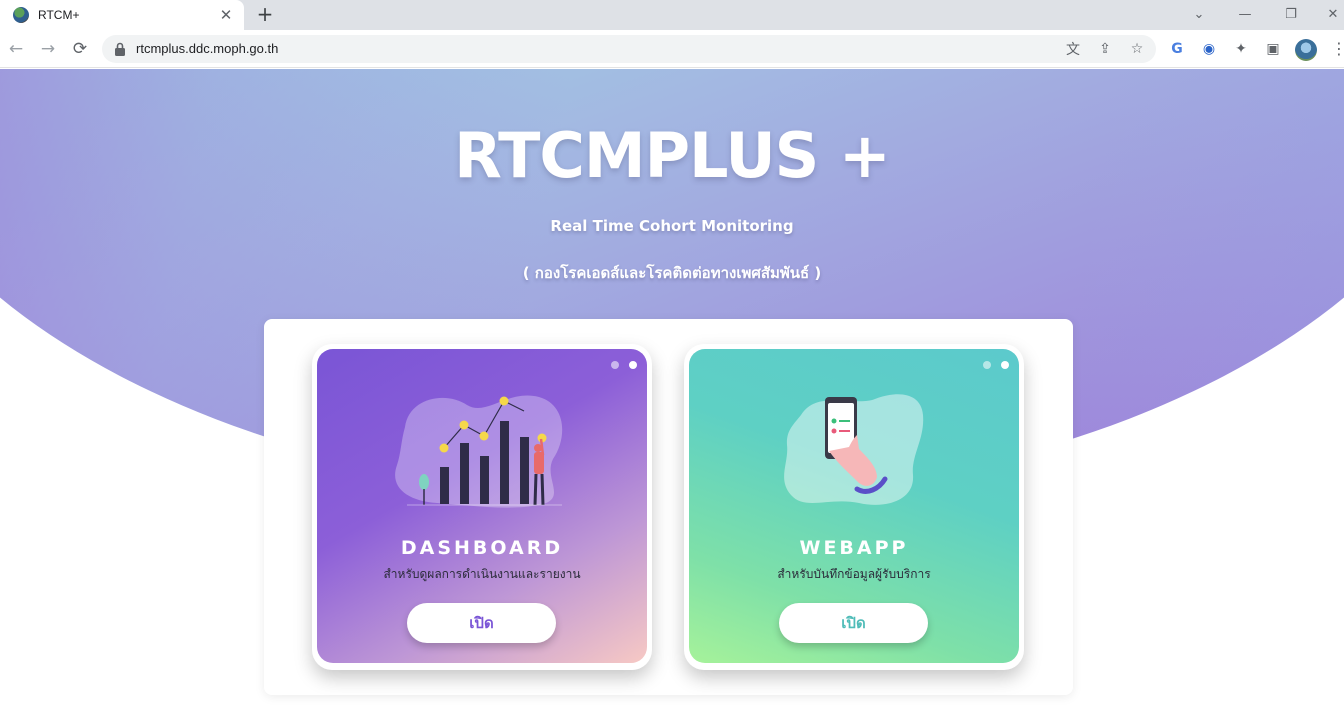  Describe the element at coordinates (1105, 49) in the screenshot. I see `share-icon: ⇪` at that location.